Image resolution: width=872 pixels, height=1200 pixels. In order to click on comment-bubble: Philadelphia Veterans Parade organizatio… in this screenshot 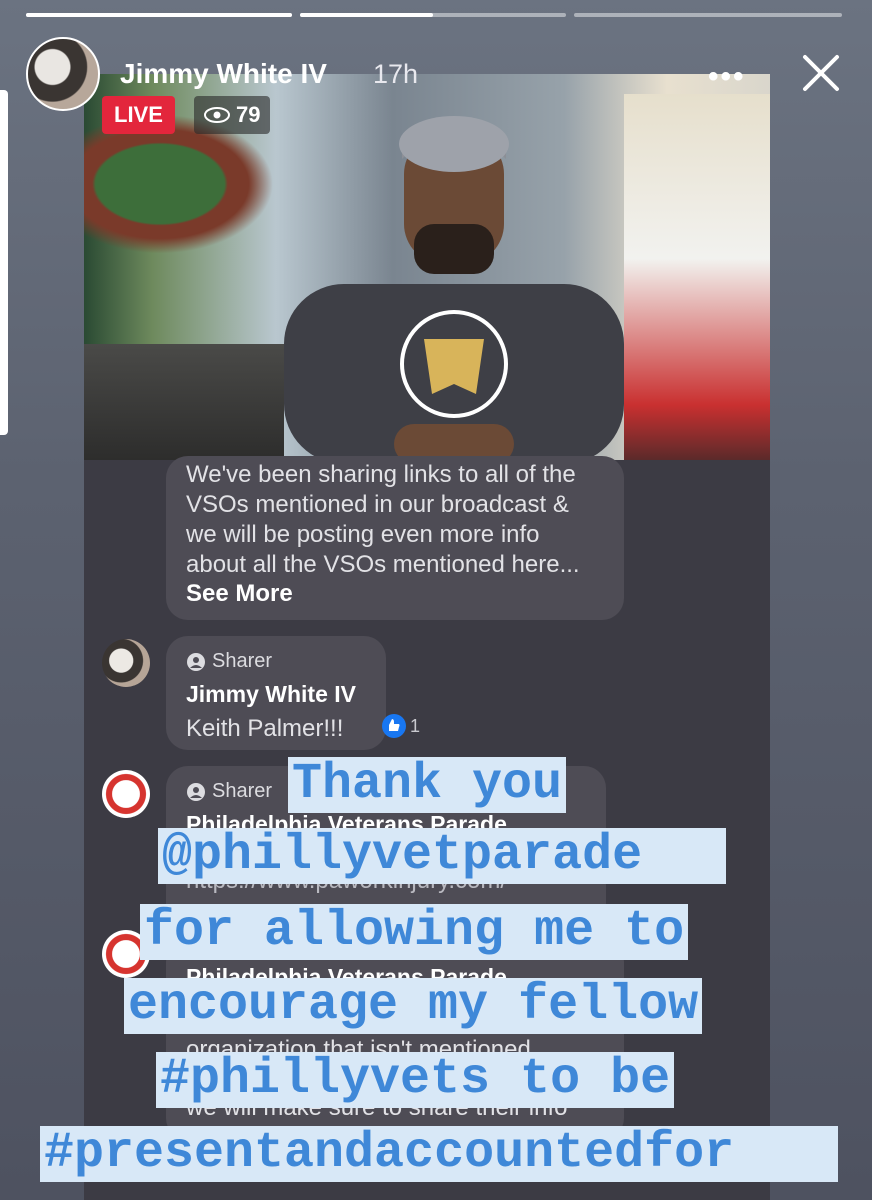, I will do `click(395, 1040)`.